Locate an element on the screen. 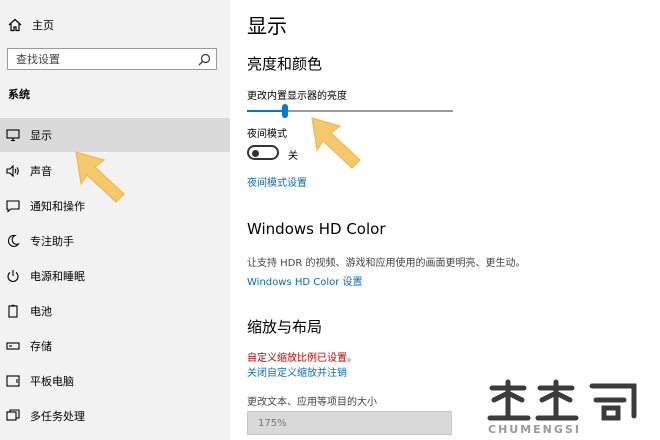  brightness-heading: 亮度和颜色 is located at coordinates (285, 64).